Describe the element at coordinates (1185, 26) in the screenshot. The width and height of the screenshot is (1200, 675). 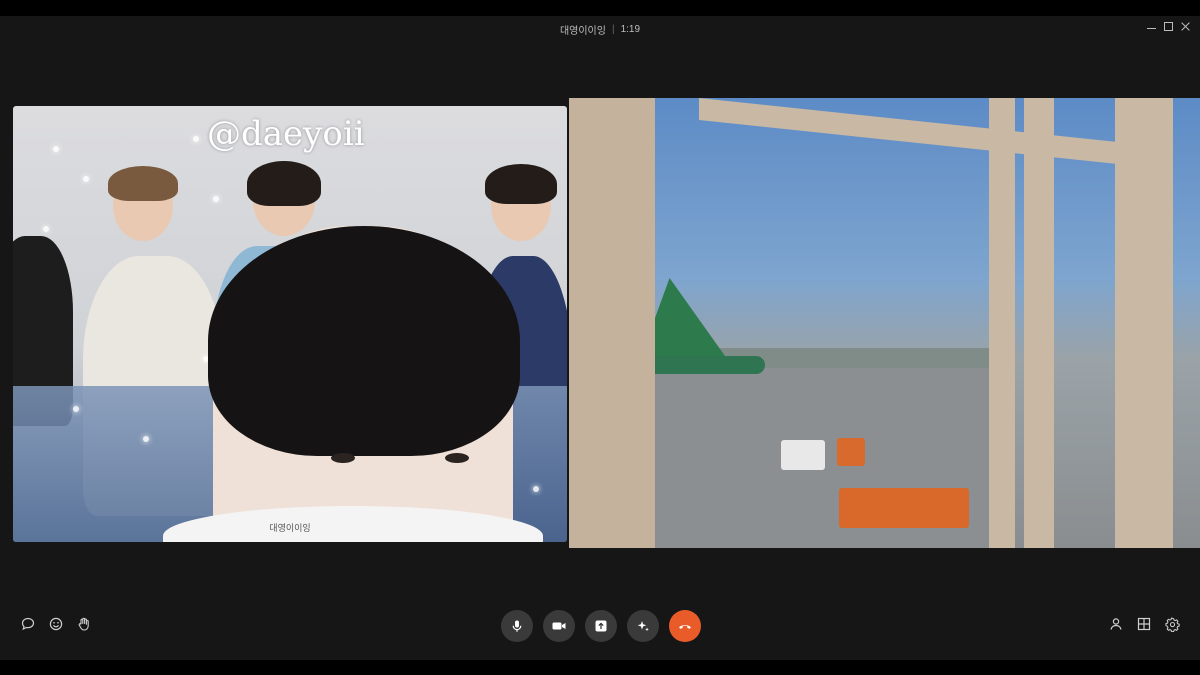
I see `close-icon` at that location.